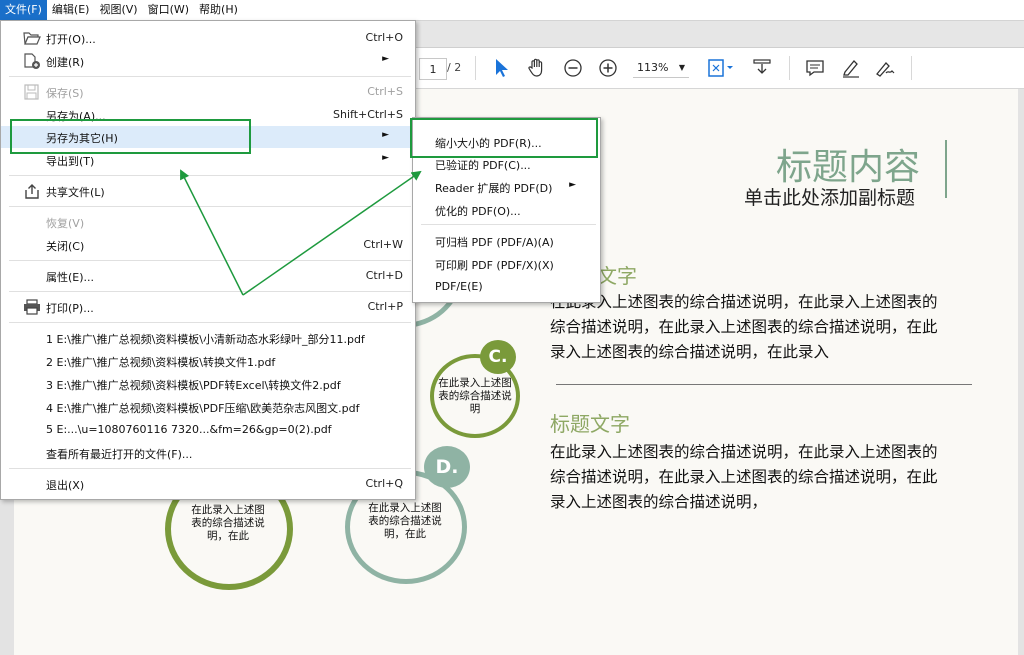 This screenshot has width=1024, height=655. What do you see at coordinates (332, 233) in the screenshot?
I see `arrow-to-reduced-size` at bounding box center [332, 233].